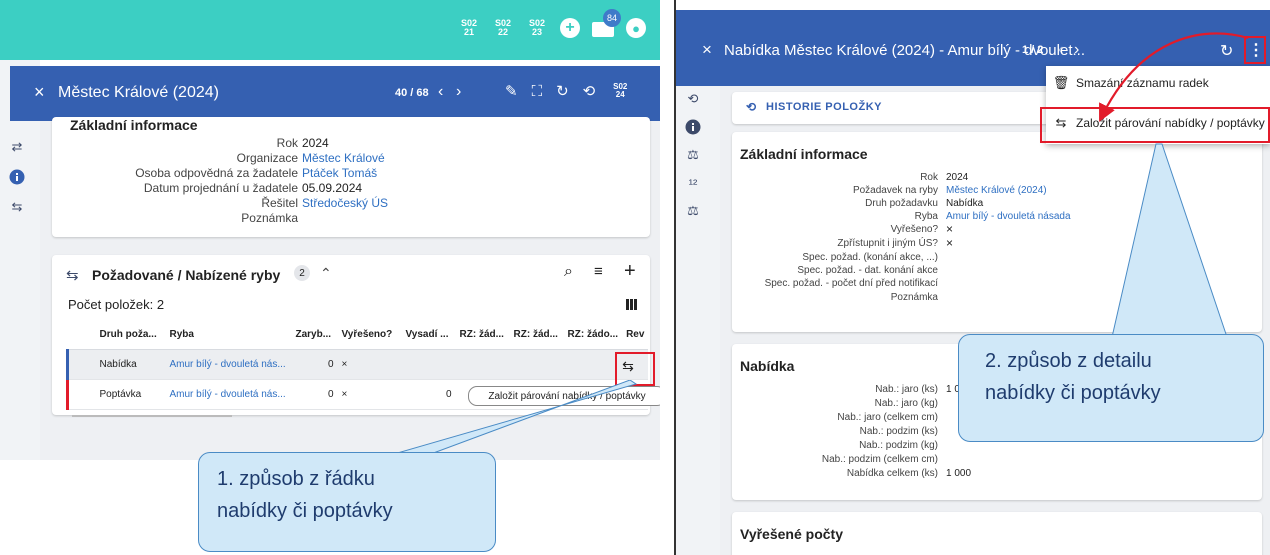 The image size is (1270, 555). Describe the element at coordinates (1068, 361) in the screenshot. I see `callout-2-line-1: 2. způsob z detailu` at that location.